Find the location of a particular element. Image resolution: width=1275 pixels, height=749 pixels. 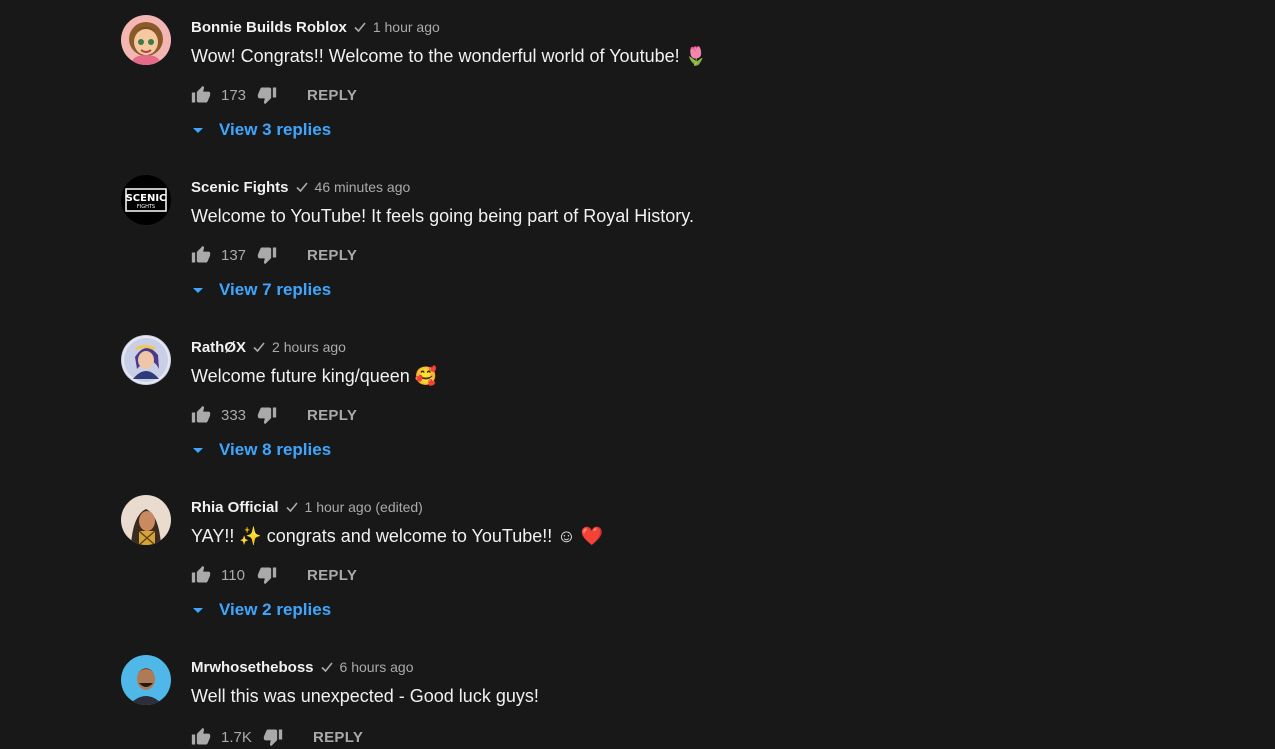

view-replies-label: View 7 replies is located at coordinates (275, 289).